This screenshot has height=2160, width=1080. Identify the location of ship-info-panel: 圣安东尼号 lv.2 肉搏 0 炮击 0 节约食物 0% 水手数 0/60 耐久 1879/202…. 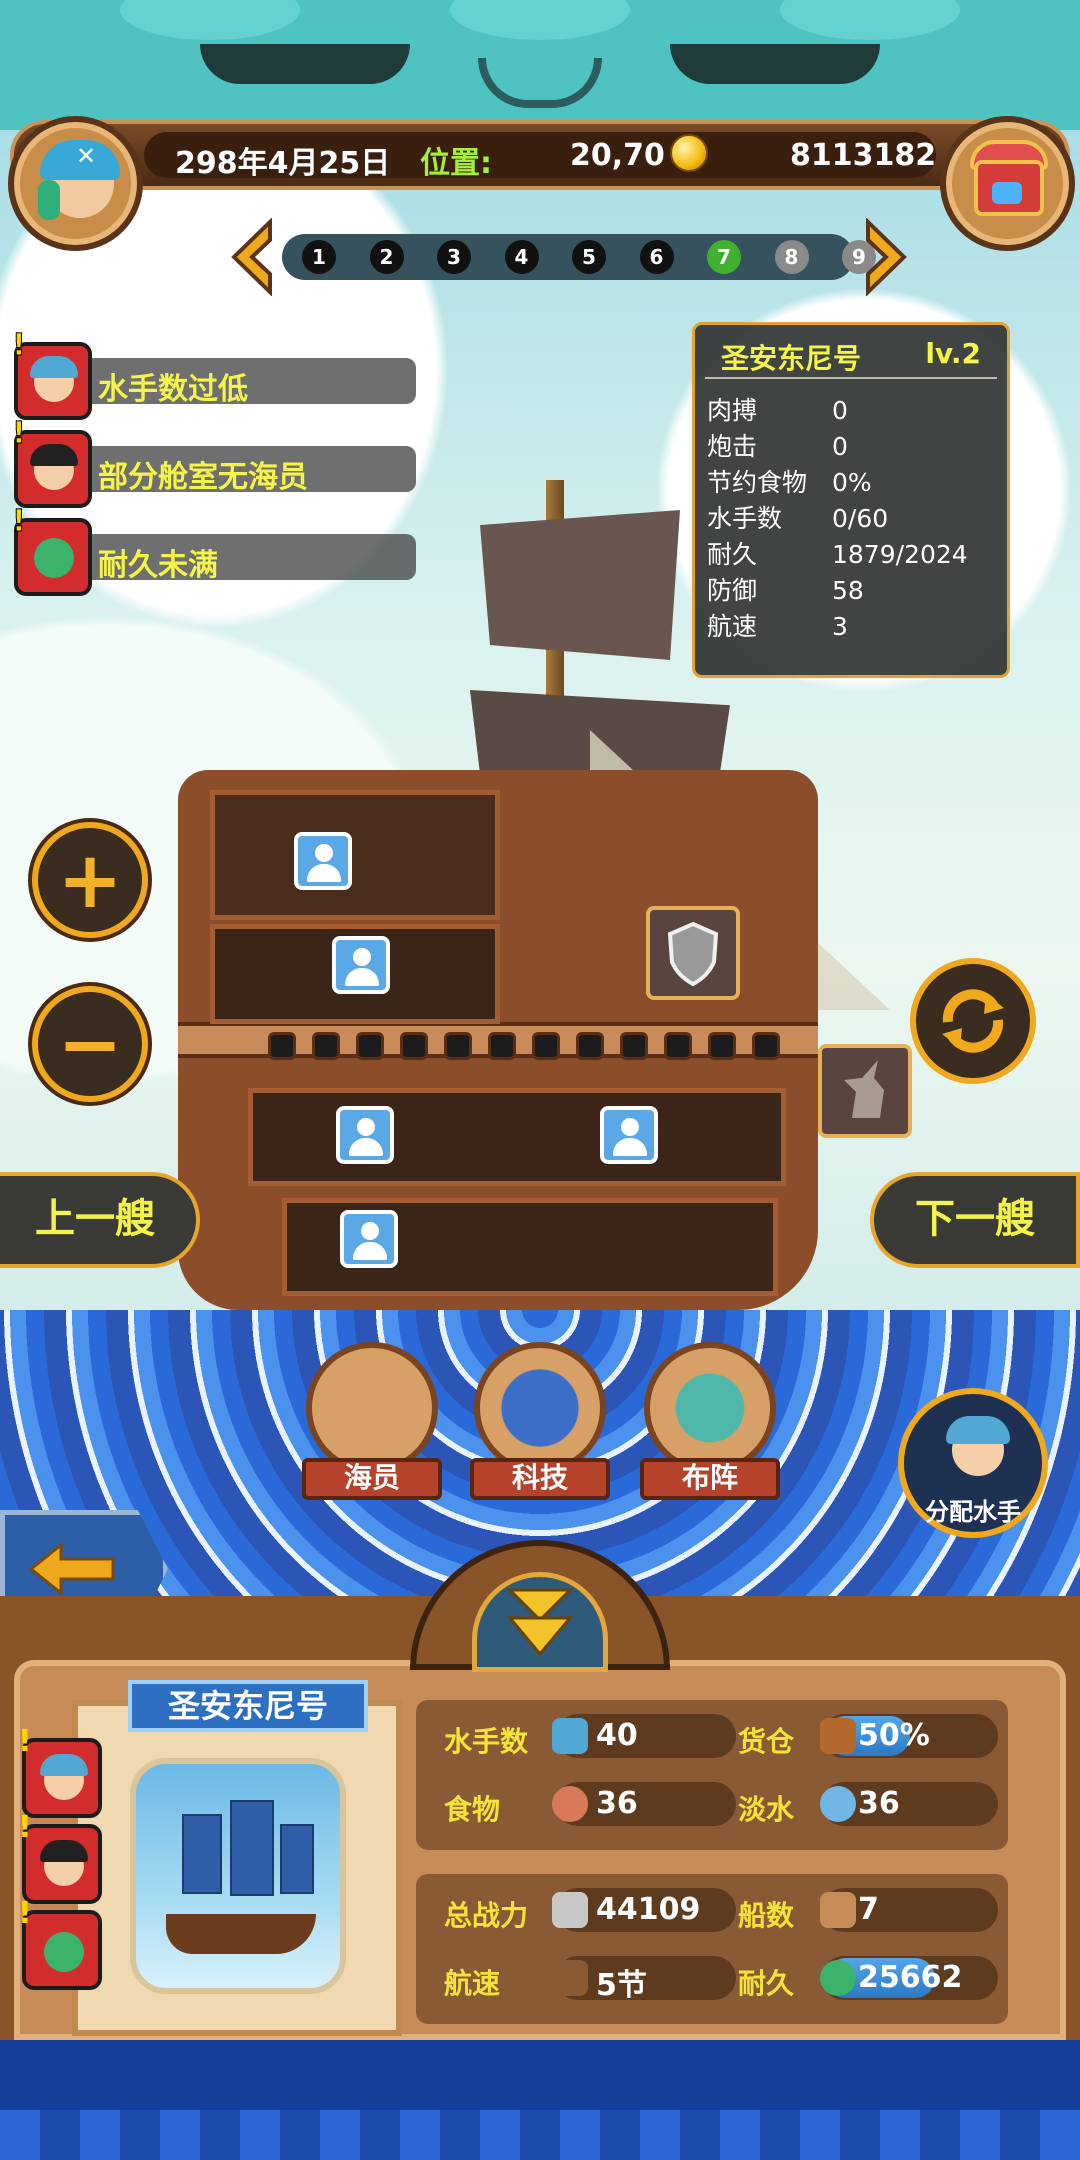
(851, 500).